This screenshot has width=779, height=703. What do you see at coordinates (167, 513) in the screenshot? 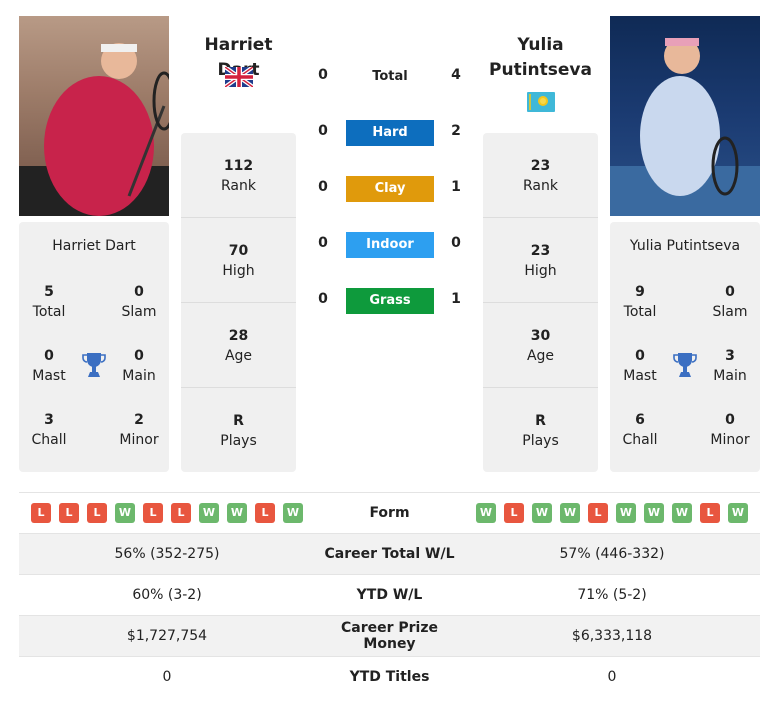
I see `form-left: LLLWLLWWLW` at bounding box center [167, 513].